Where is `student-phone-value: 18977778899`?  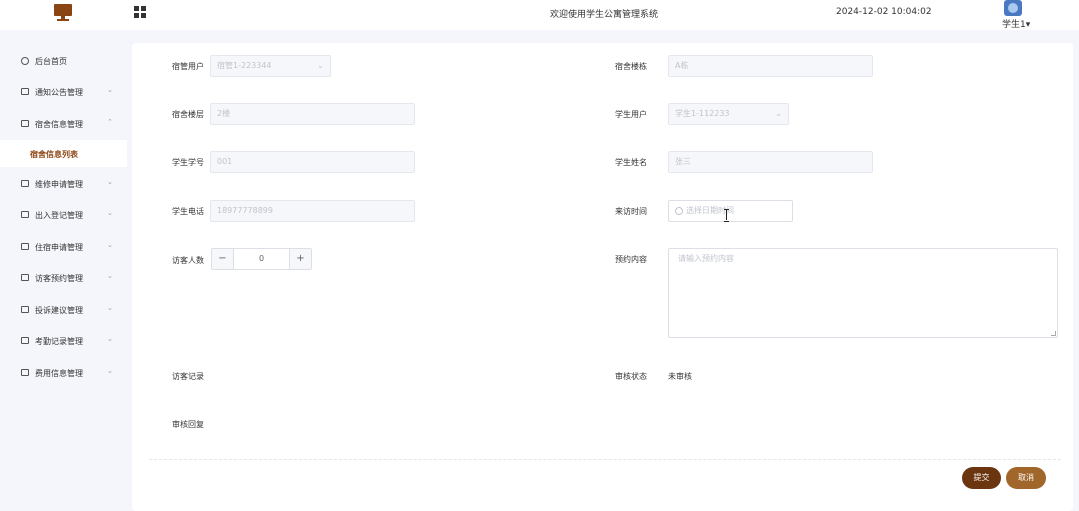
student-phone-value: 18977778899 is located at coordinates (245, 210).